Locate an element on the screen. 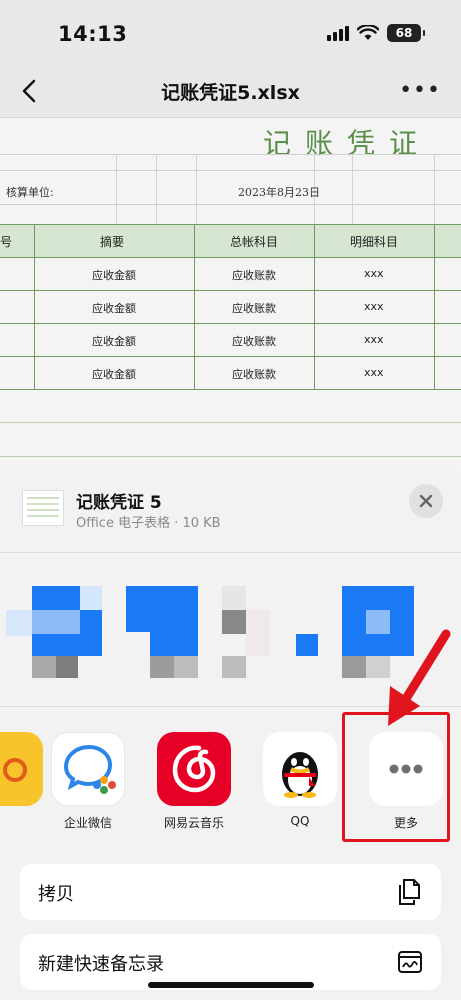  header-detail-account: 明细科目 is located at coordinates (374, 242).